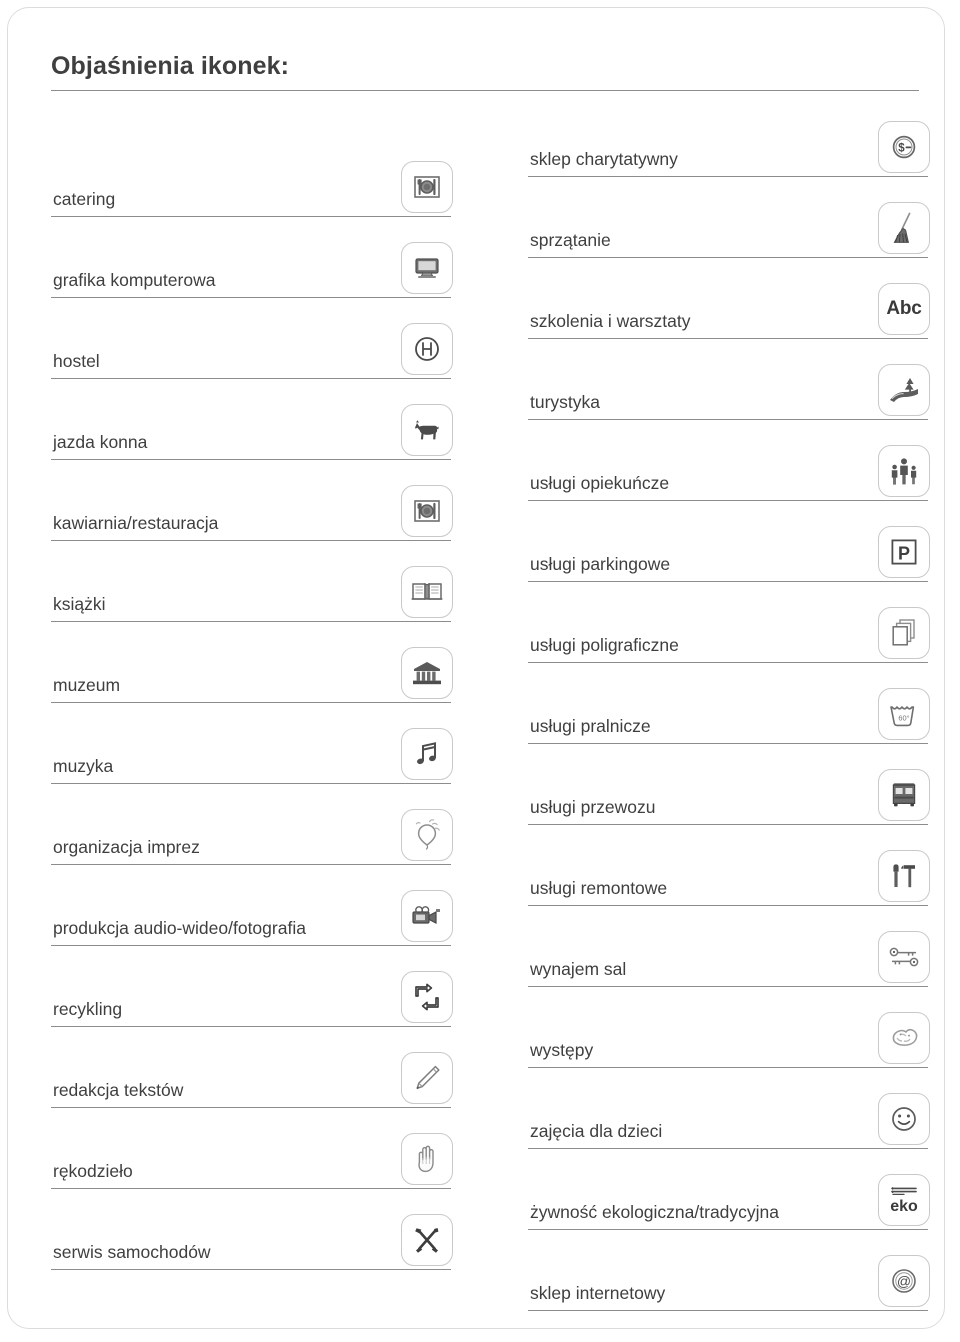  What do you see at coordinates (729, 622) in the screenshot?
I see `legend-row: usługi poligraficzne` at bounding box center [729, 622].